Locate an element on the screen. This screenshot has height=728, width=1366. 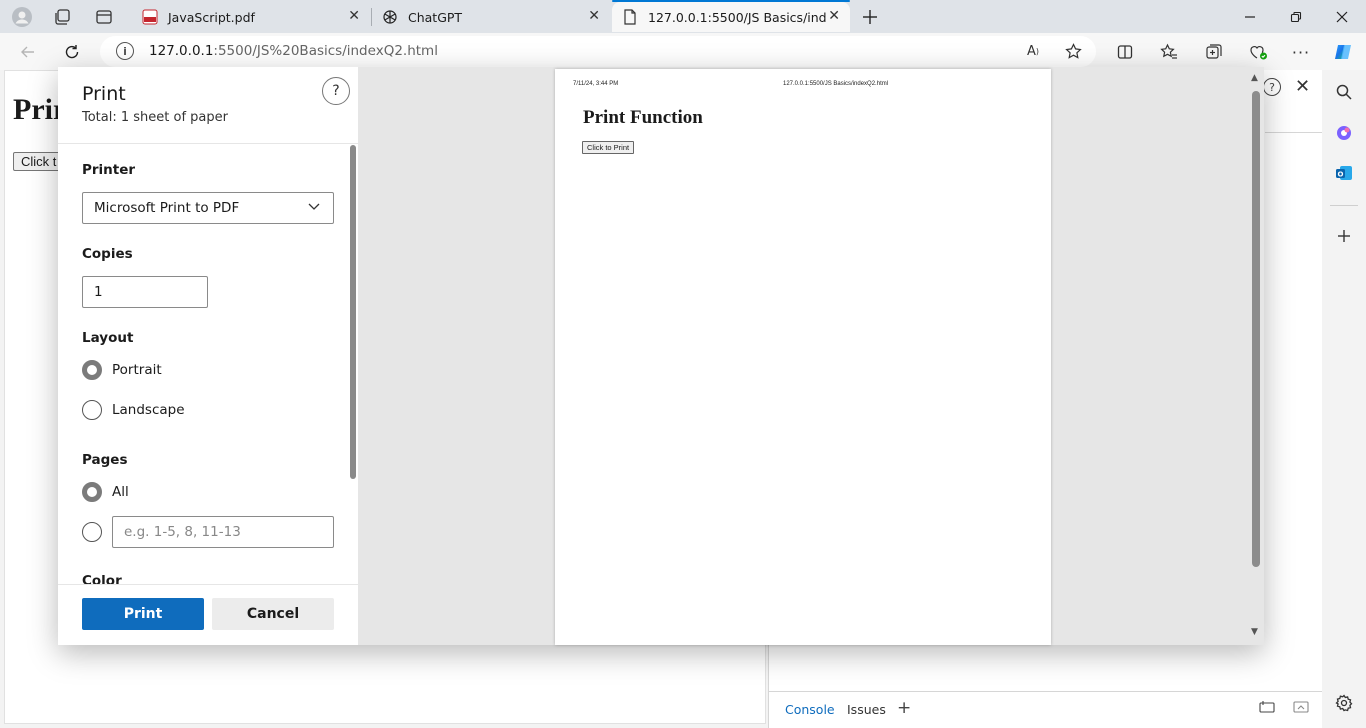
all-pages-radio is located at coordinates (92, 492).